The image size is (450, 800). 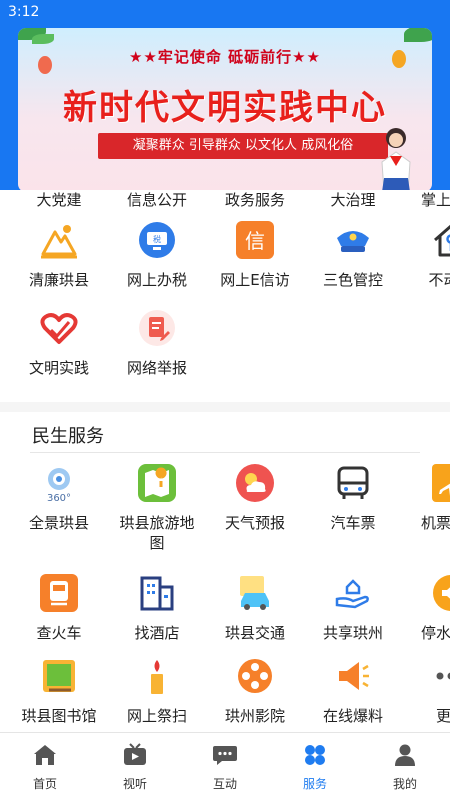 What do you see at coordinates (431, 508) in the screenshot?
I see `grid-item-flight: 机票查询` at bounding box center [431, 508].